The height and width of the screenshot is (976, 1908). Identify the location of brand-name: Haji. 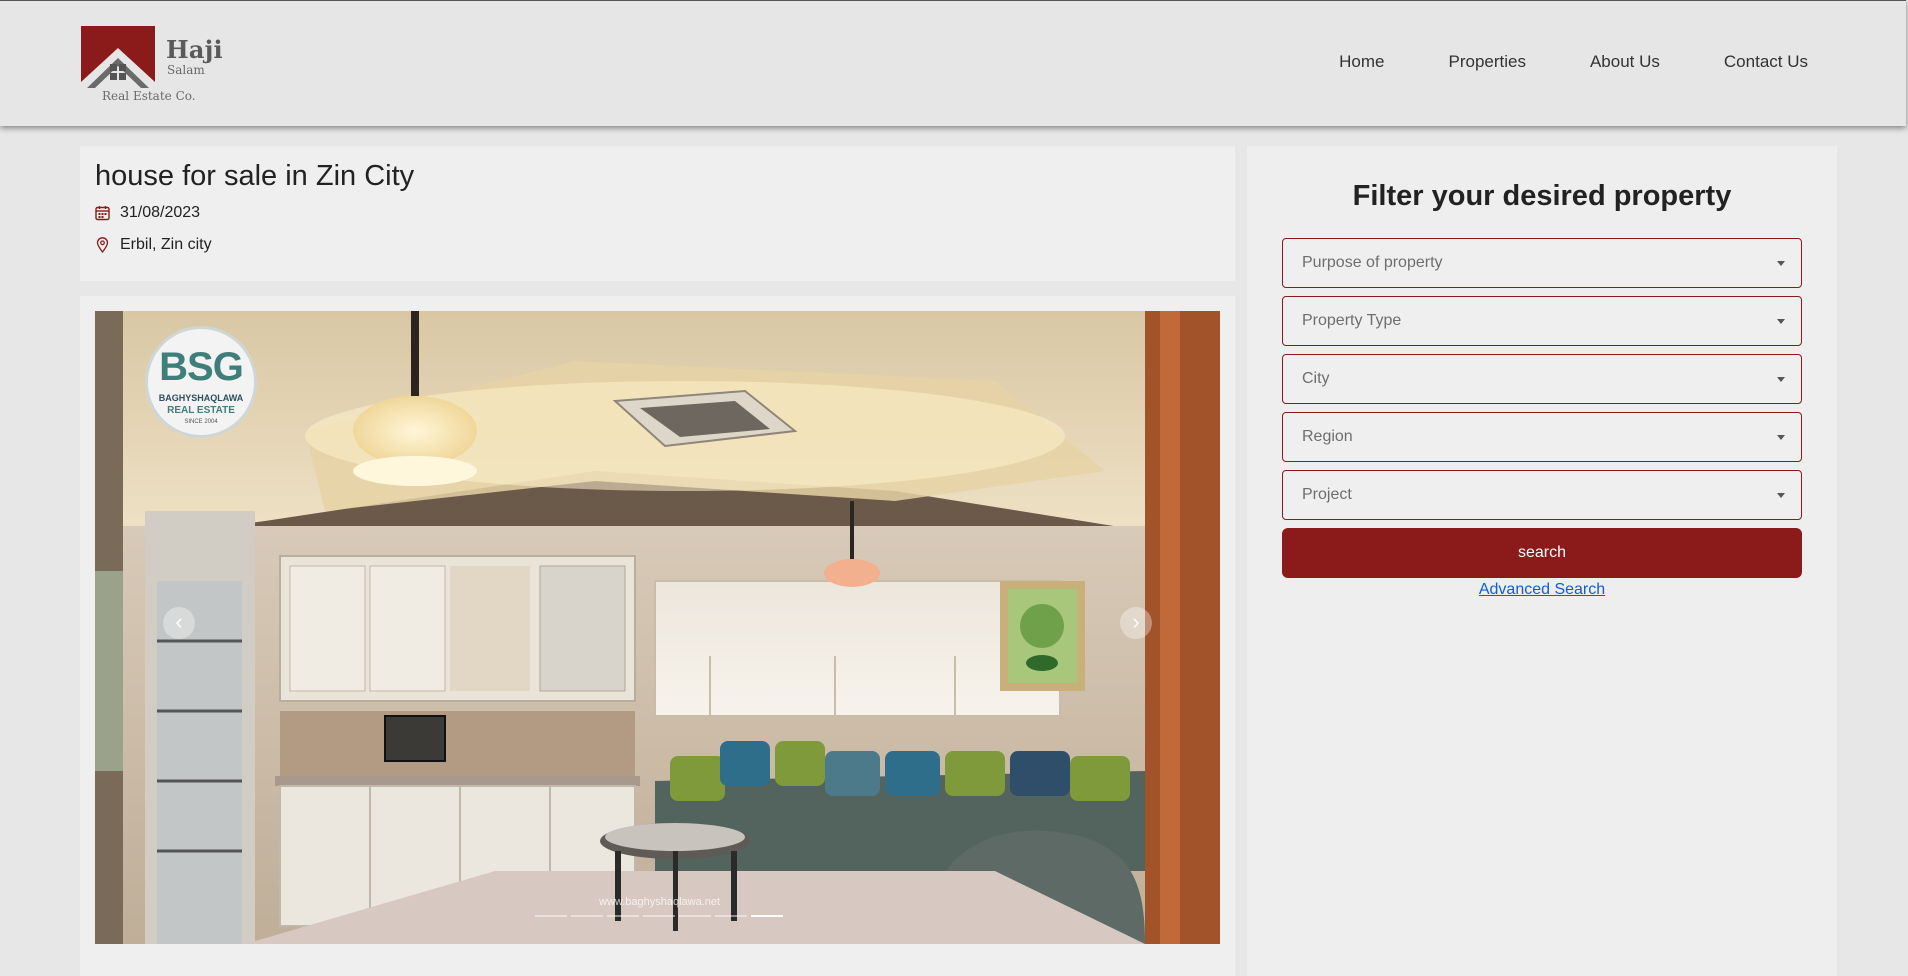
(194, 49).